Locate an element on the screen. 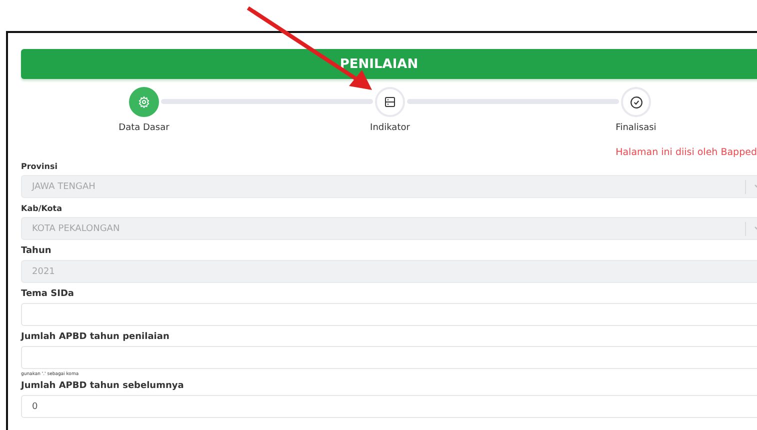  step-label: Finalisasi is located at coordinates (636, 128).